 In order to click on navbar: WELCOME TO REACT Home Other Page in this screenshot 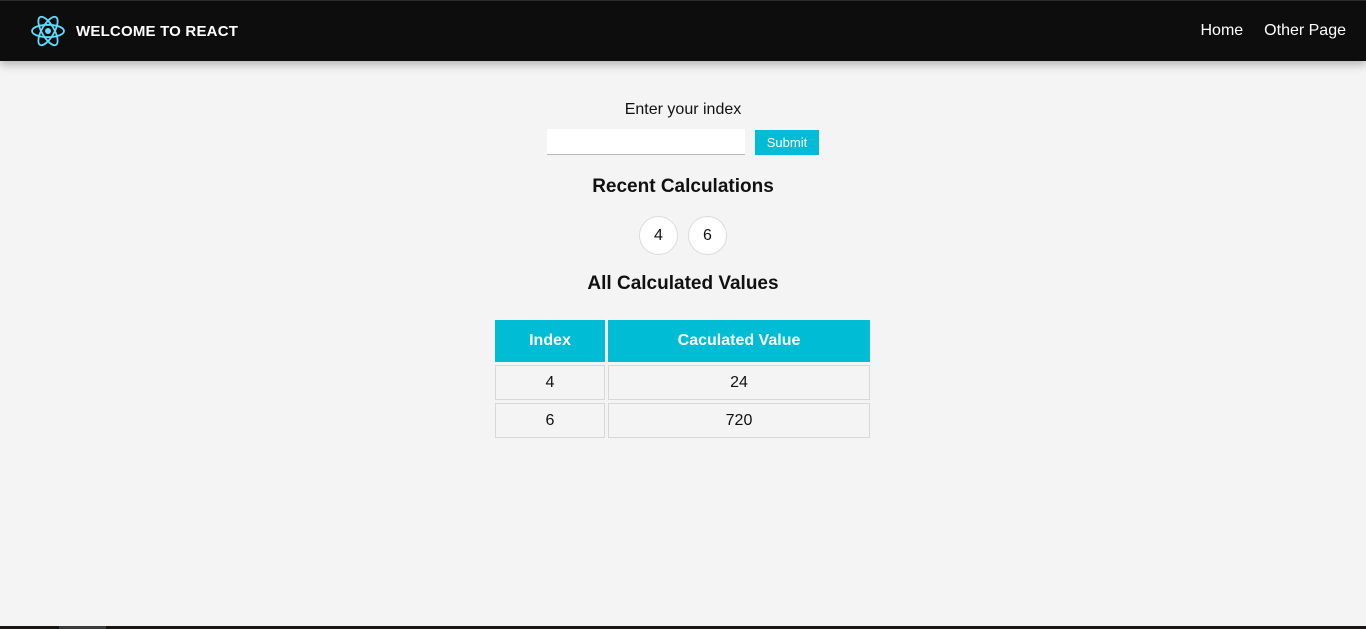, I will do `click(683, 30)`.